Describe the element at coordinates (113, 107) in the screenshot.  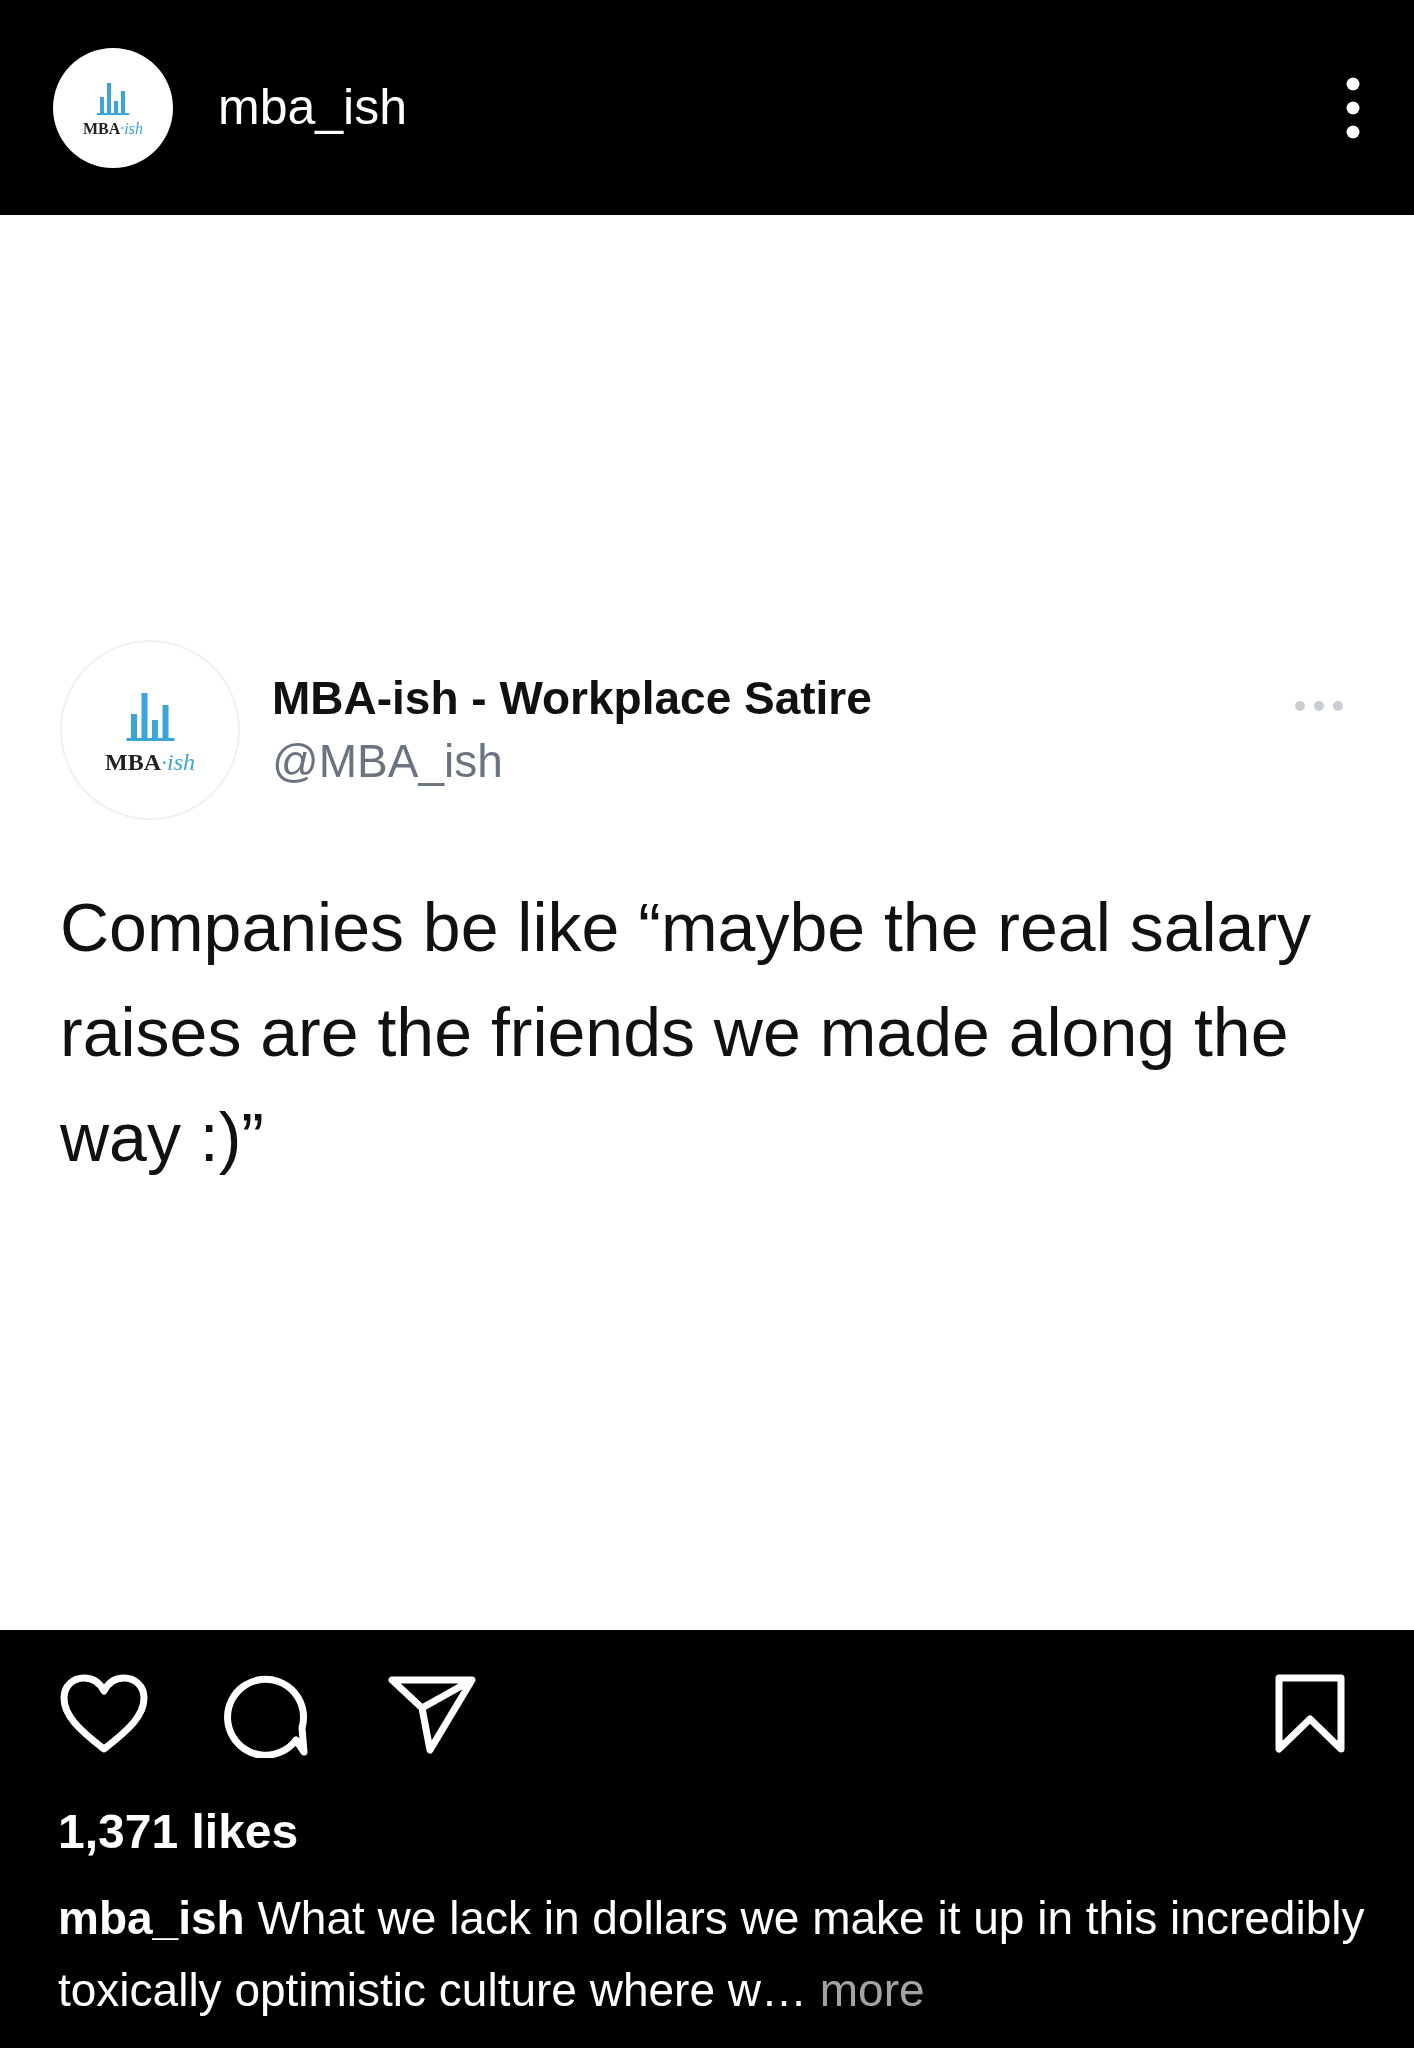
I see `avatar: MBA·ish` at that location.